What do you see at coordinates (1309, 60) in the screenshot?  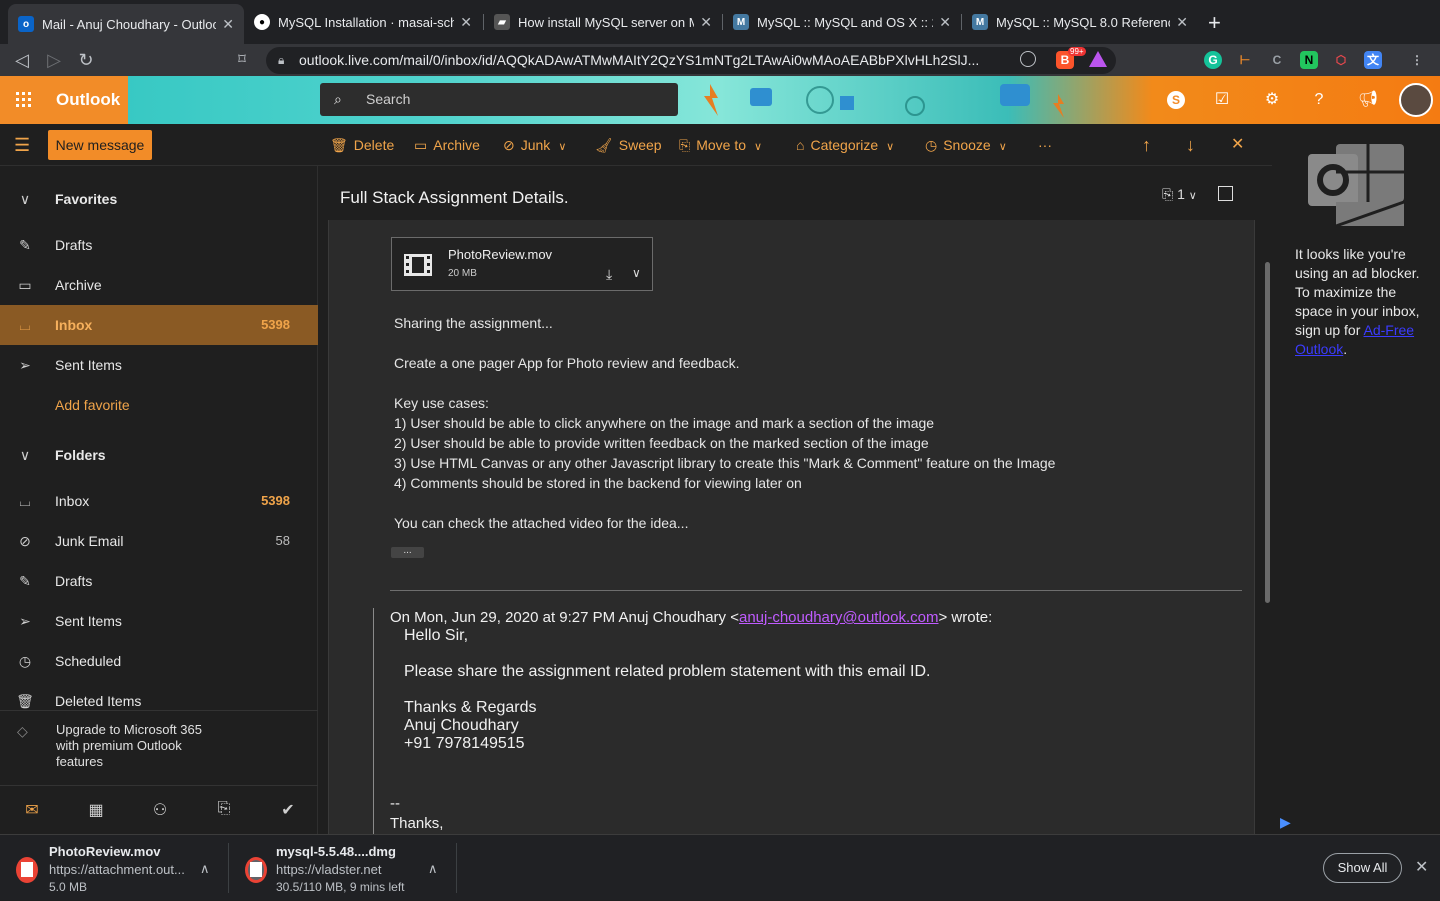 I see `notion-icon: N` at bounding box center [1309, 60].